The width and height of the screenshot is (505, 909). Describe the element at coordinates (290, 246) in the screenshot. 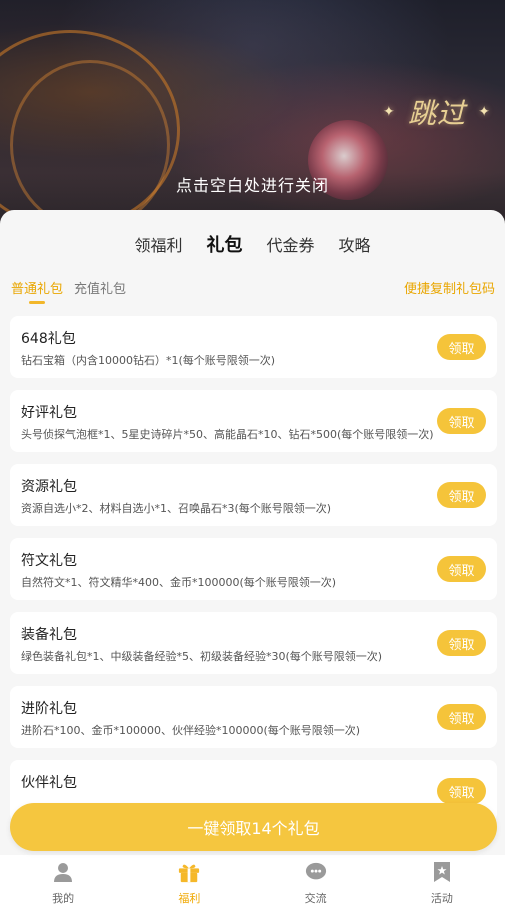

I see `tab-vouchers: 代金券` at that location.